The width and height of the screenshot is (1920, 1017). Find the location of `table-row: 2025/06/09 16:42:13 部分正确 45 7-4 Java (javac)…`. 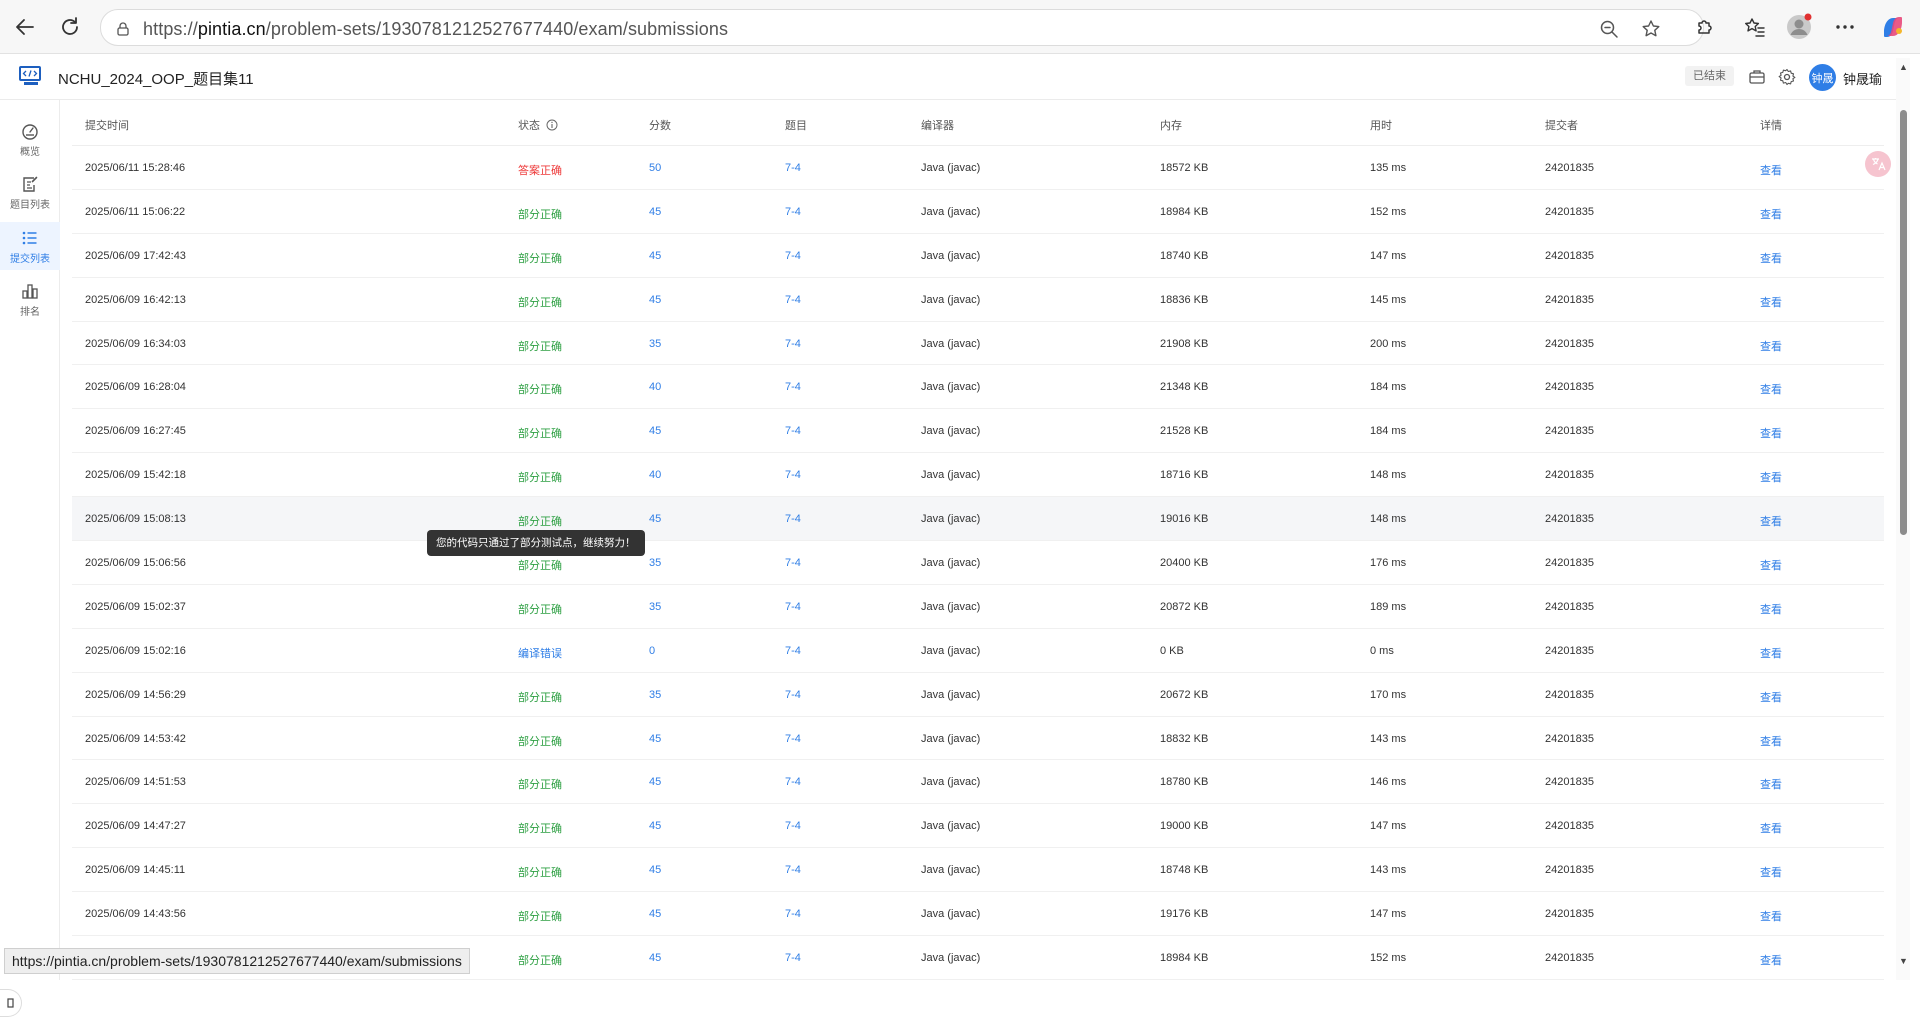

table-row: 2025/06/09 16:42:13 部分正确 45 7-4 Java (javac)… is located at coordinates (978, 300).